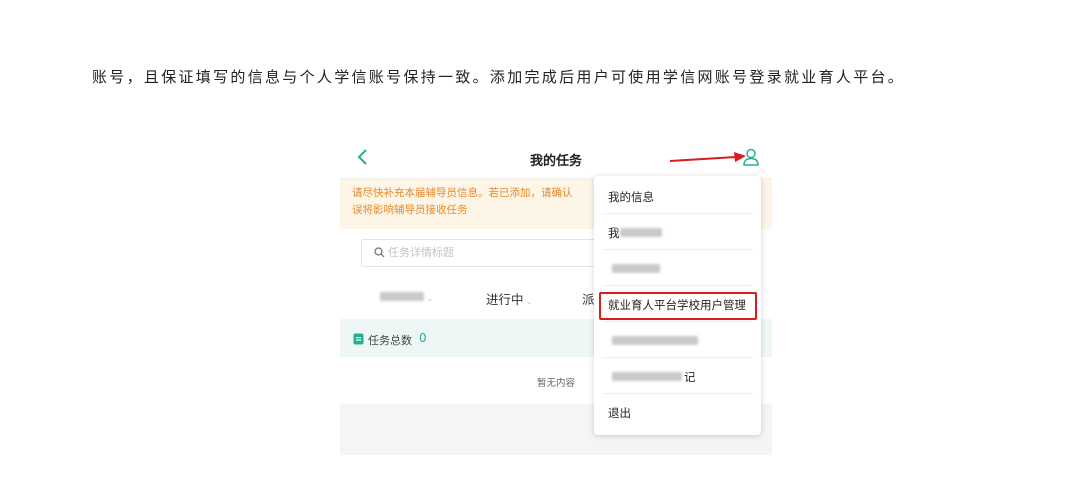  Describe the element at coordinates (421, 252) in the screenshot. I see `search-placeholder: 任务详情标题` at that location.